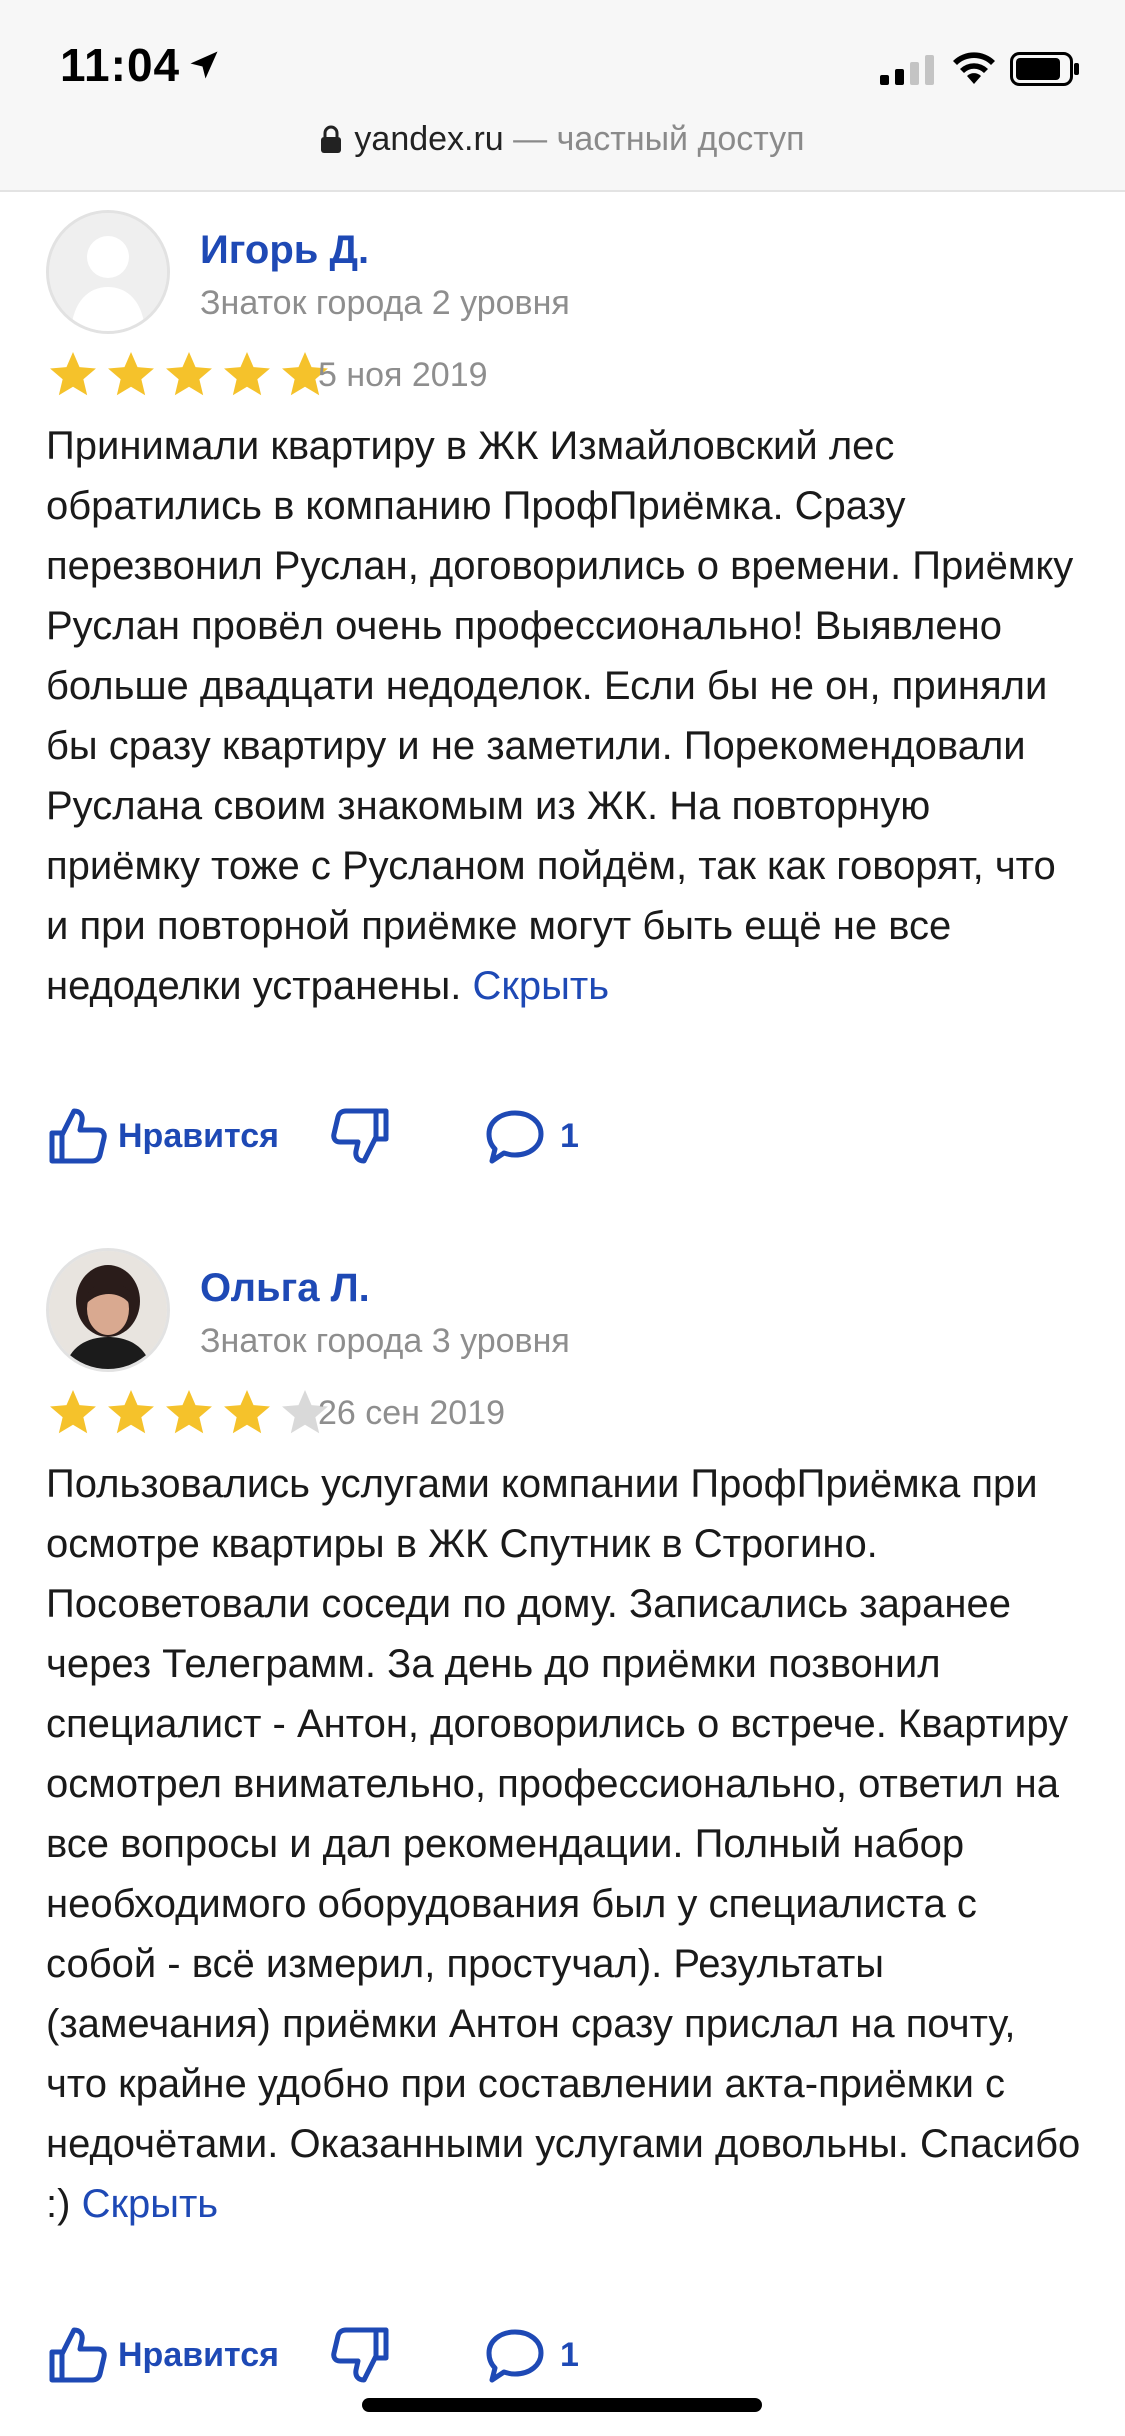 The width and height of the screenshot is (1125, 2436). What do you see at coordinates (385, 1341) in the screenshot?
I see `author-level: Знаток города 3 уровня` at bounding box center [385, 1341].